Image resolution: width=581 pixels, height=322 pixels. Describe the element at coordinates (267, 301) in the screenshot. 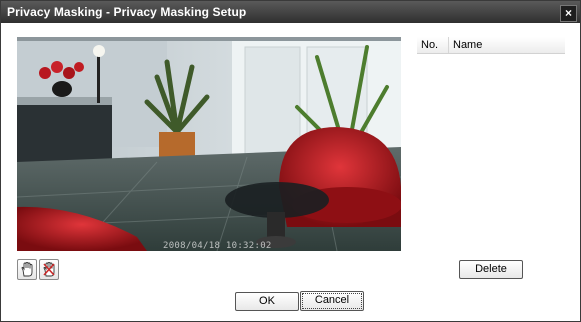

I see `ok-button: OK` at that location.